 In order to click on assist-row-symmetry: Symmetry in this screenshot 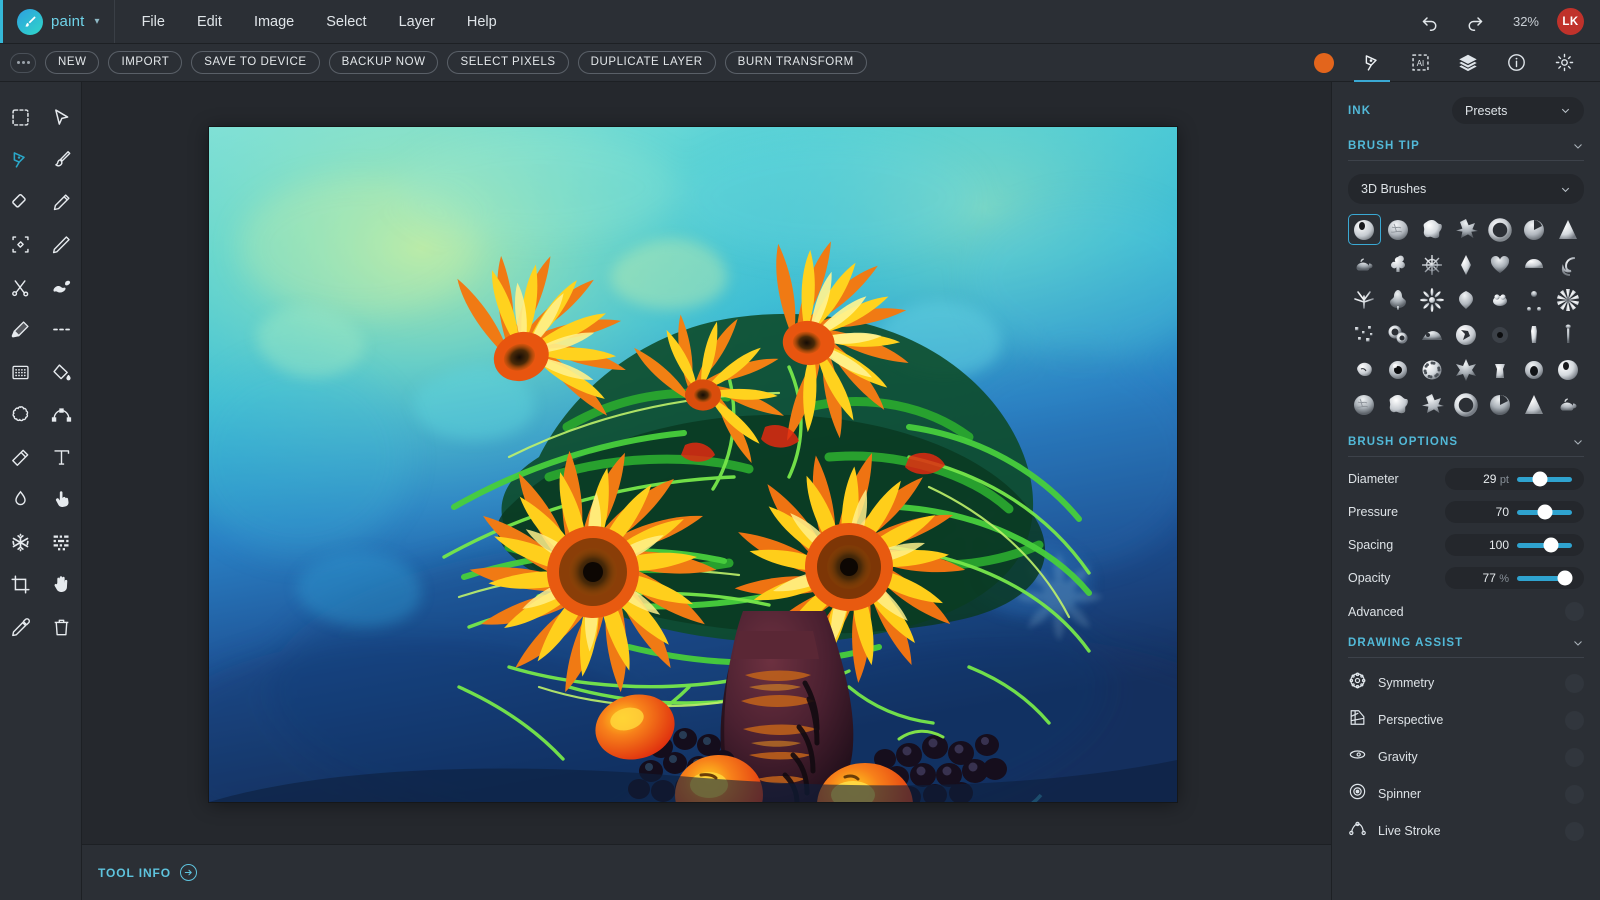, I will do `click(1466, 683)`.